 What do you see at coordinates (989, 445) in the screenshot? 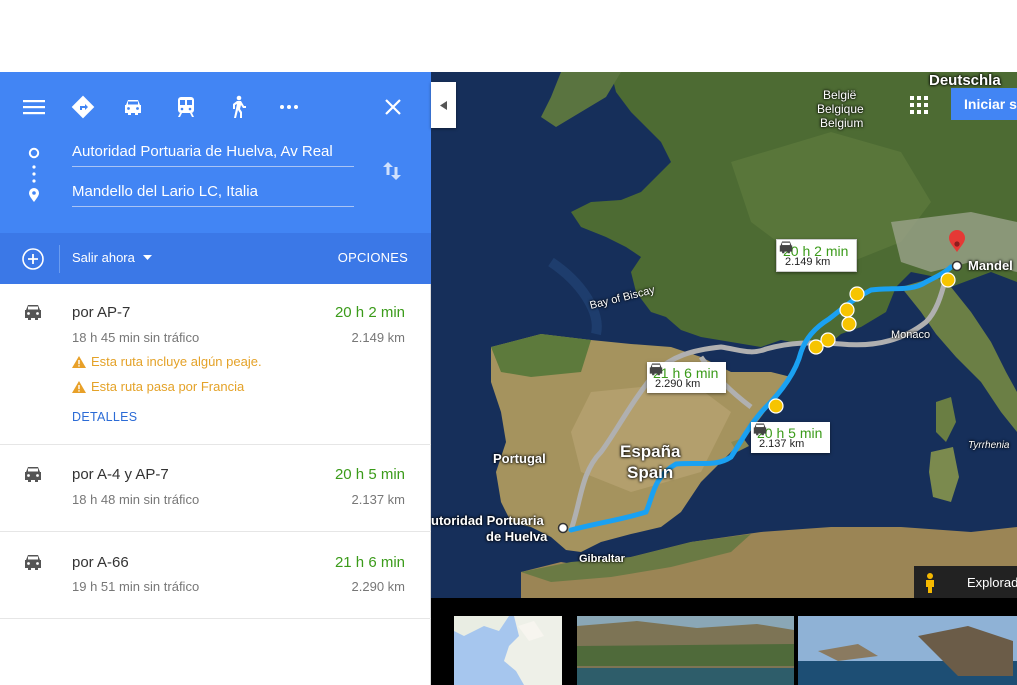
I see `map-label: Tyrrhenia` at bounding box center [989, 445].